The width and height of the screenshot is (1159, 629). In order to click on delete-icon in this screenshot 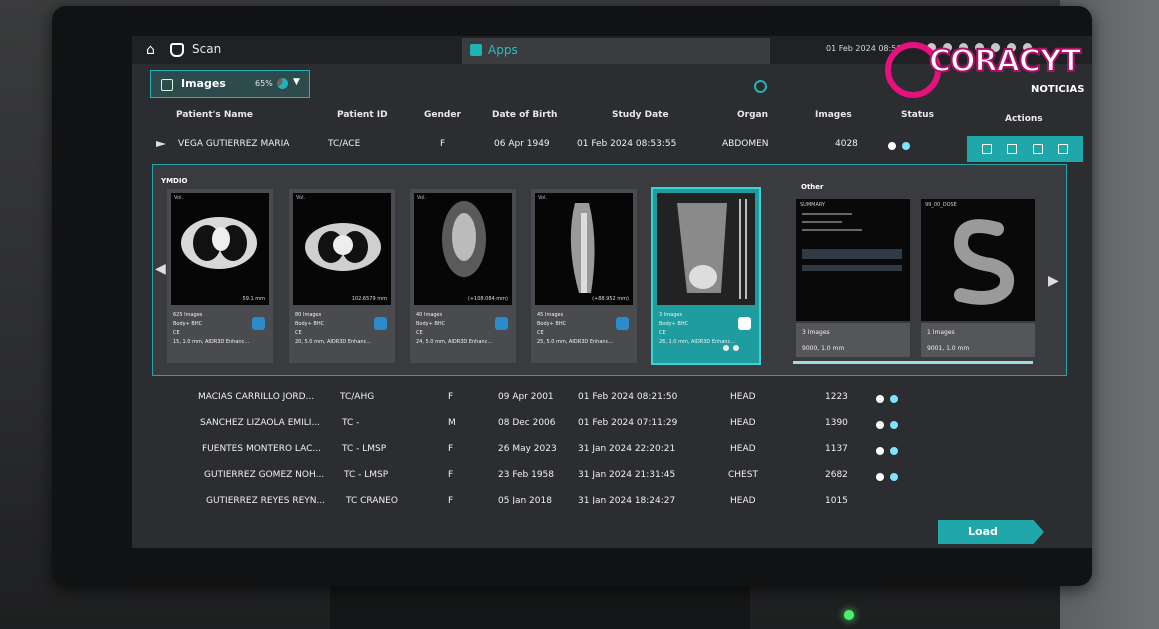, I will do `click(1062, 149)`.